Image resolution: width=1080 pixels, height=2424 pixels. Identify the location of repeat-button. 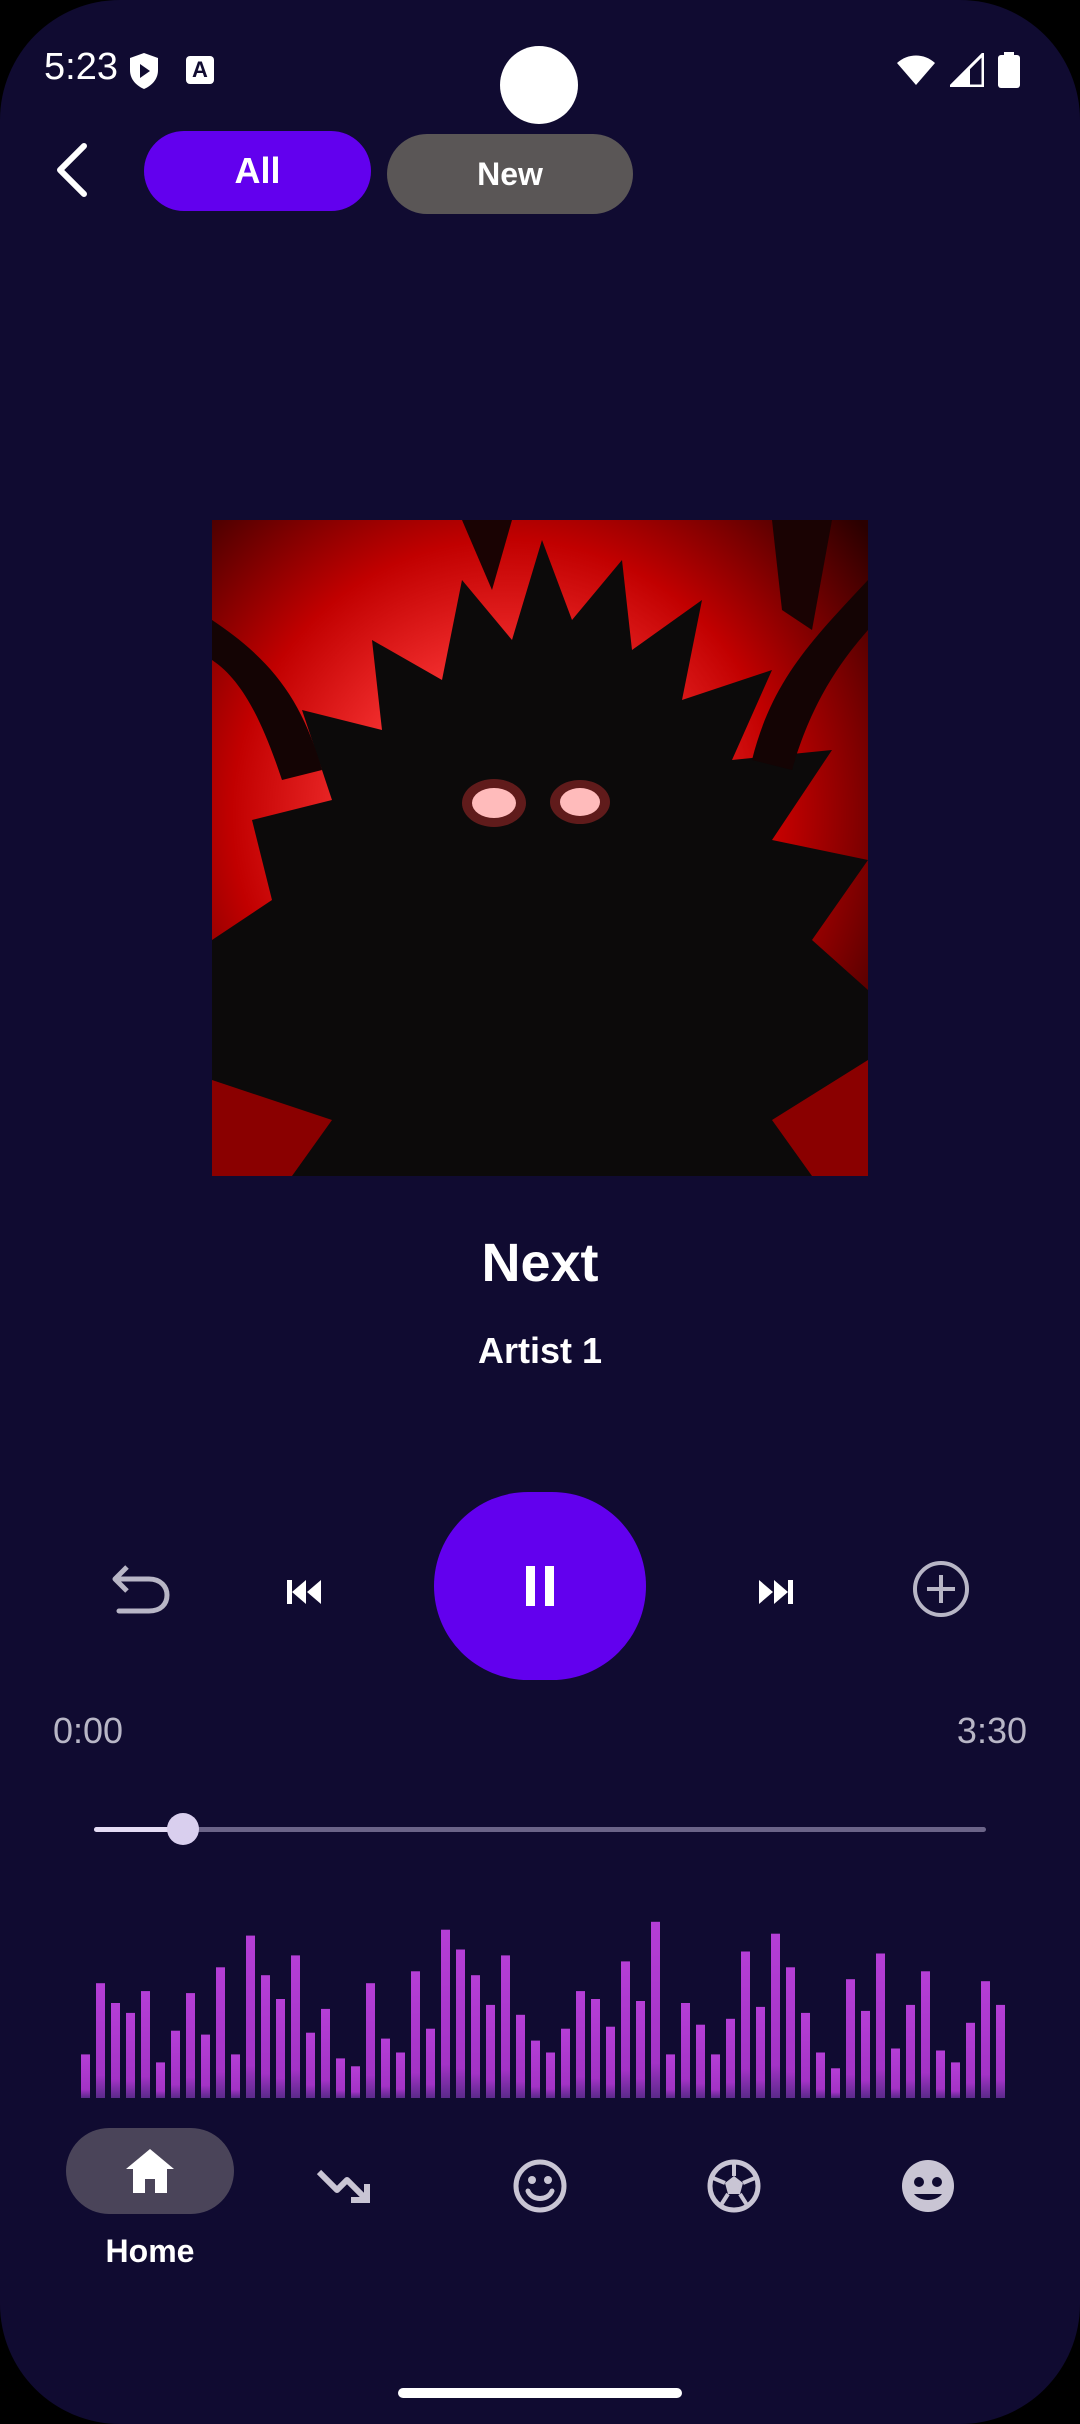
(140, 1589).